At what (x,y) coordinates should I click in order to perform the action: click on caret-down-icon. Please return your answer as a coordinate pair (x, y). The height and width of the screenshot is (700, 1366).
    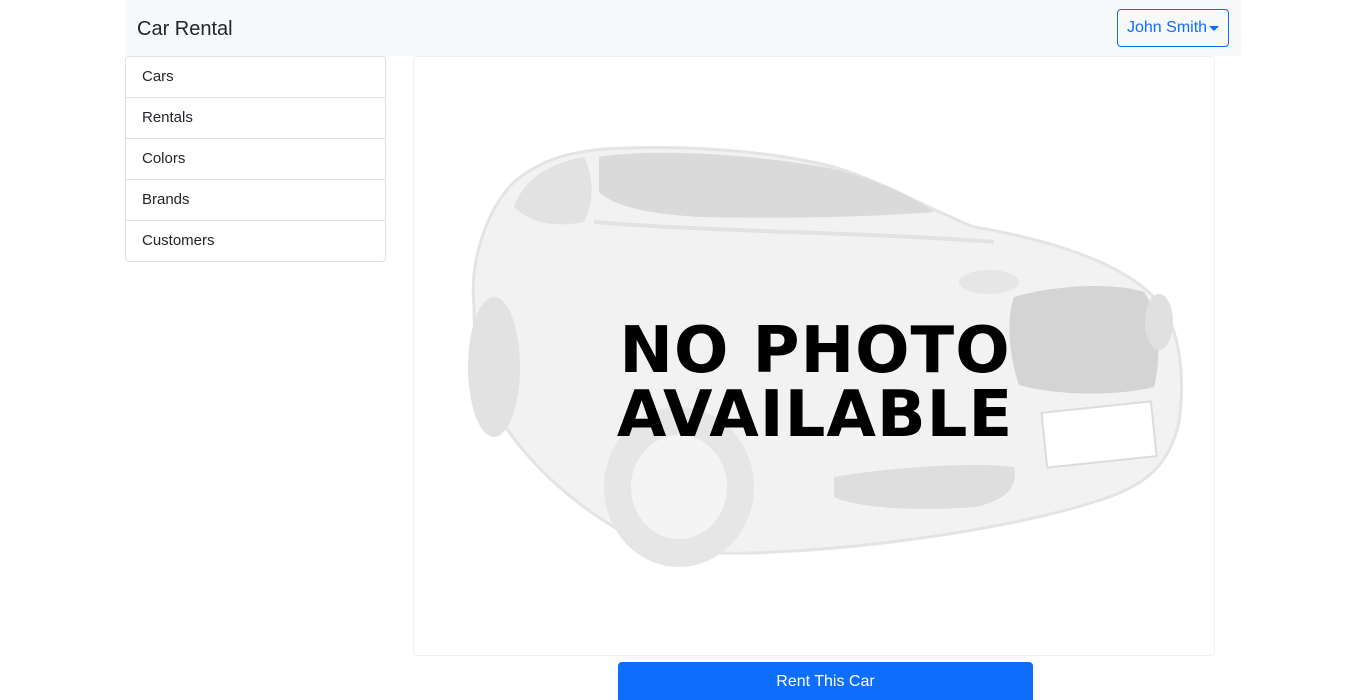
    Looking at the image, I should click on (1214, 28).